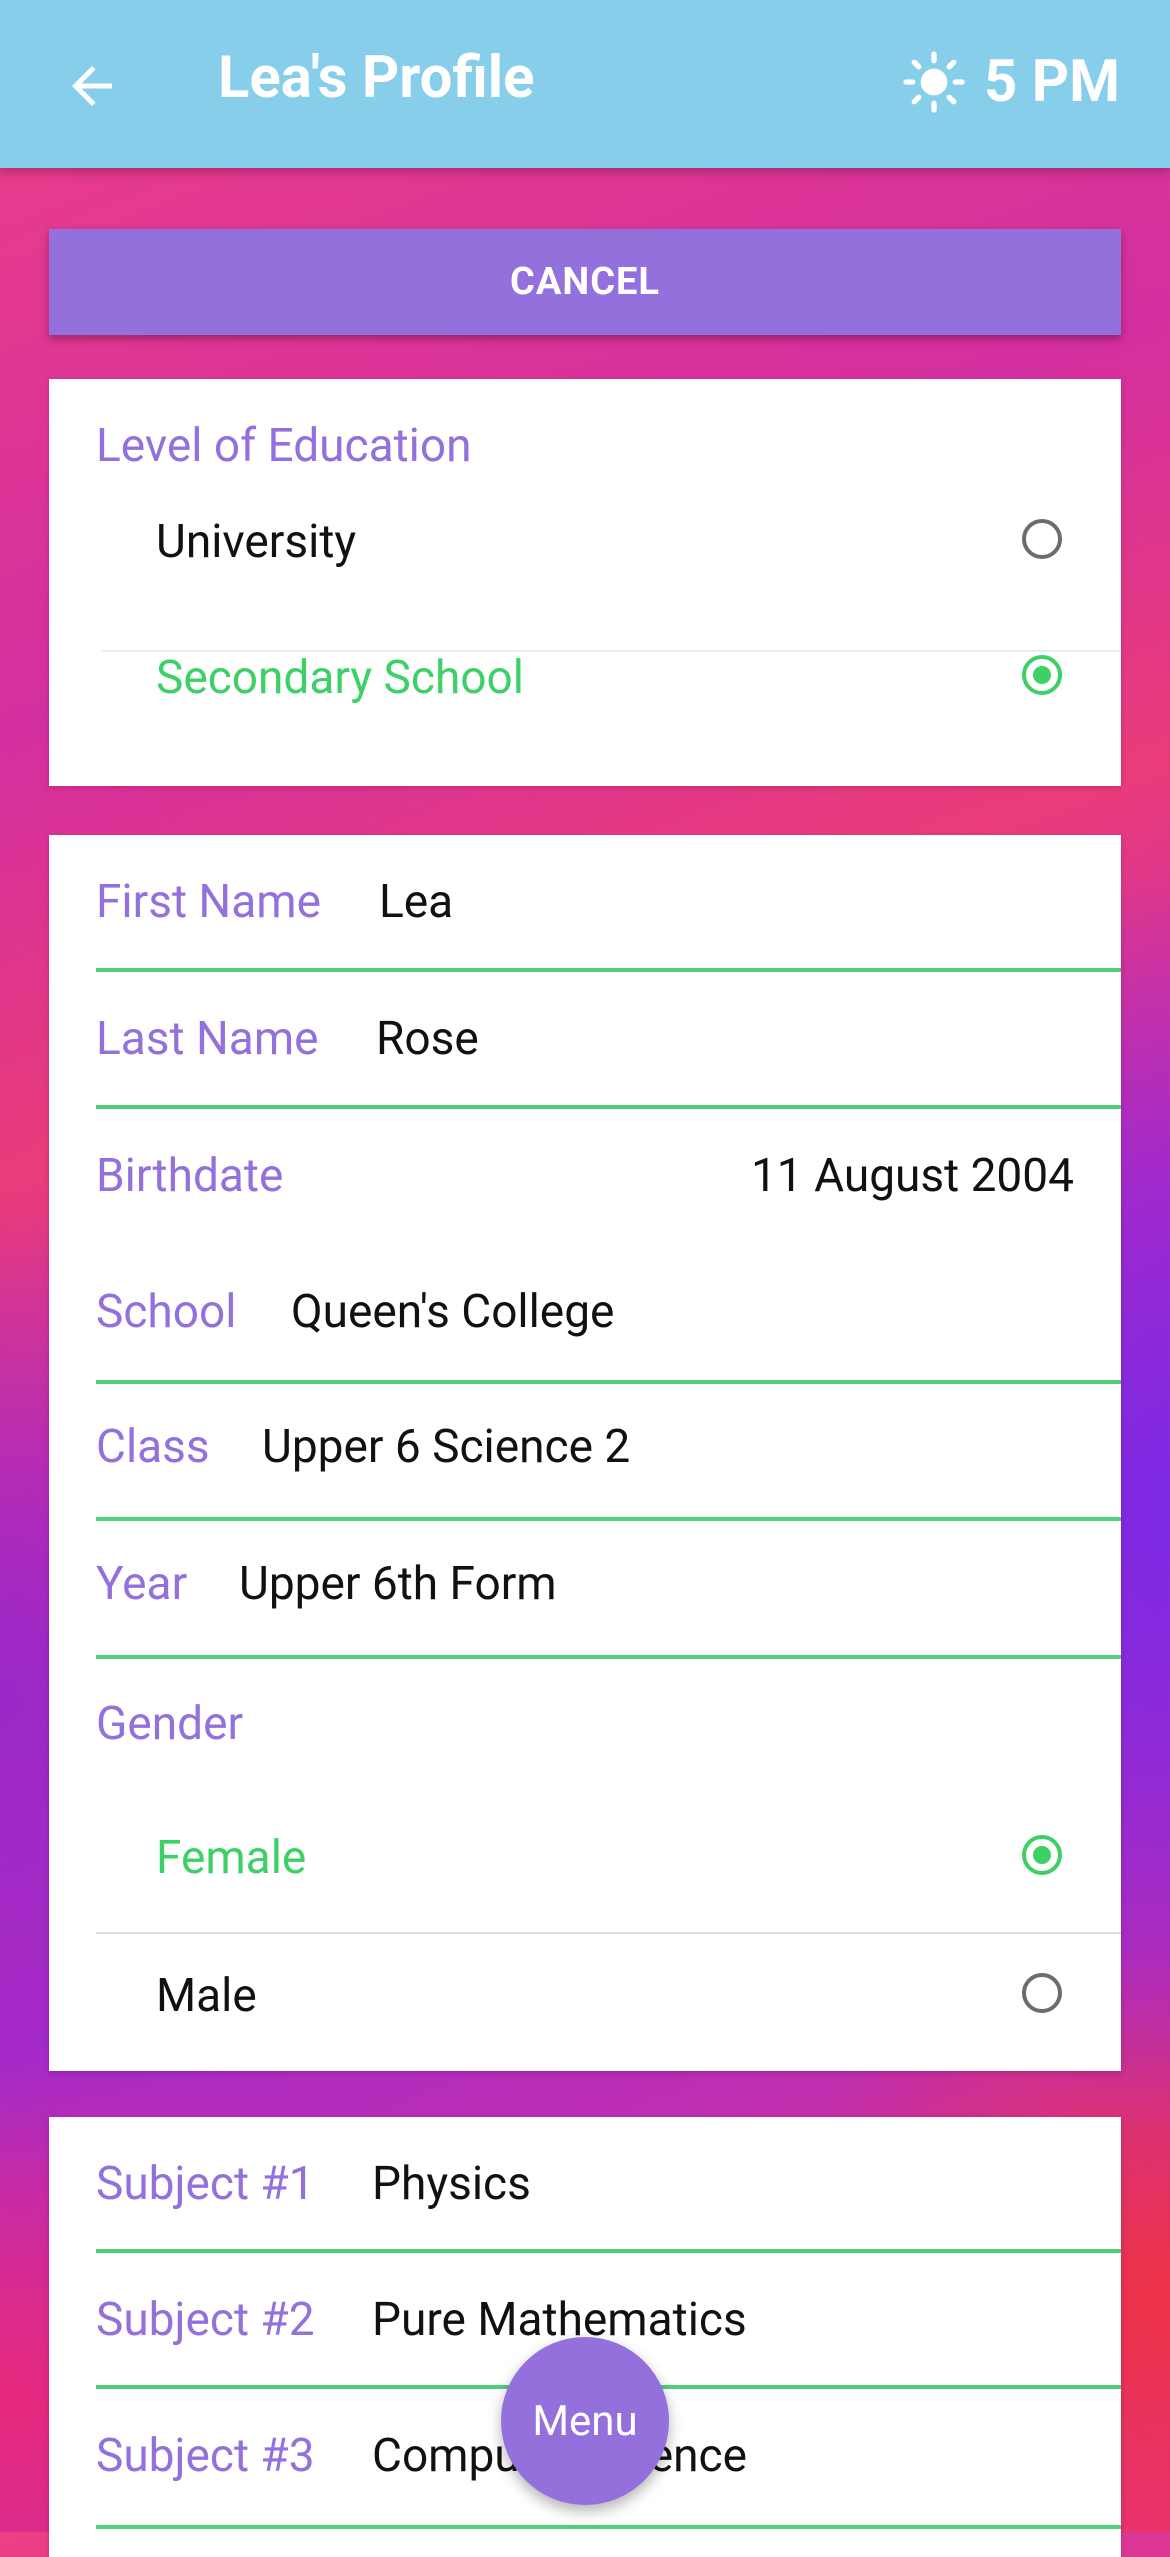 This screenshot has width=1170, height=2557. Describe the element at coordinates (608, 1933) in the screenshot. I see `divider` at that location.